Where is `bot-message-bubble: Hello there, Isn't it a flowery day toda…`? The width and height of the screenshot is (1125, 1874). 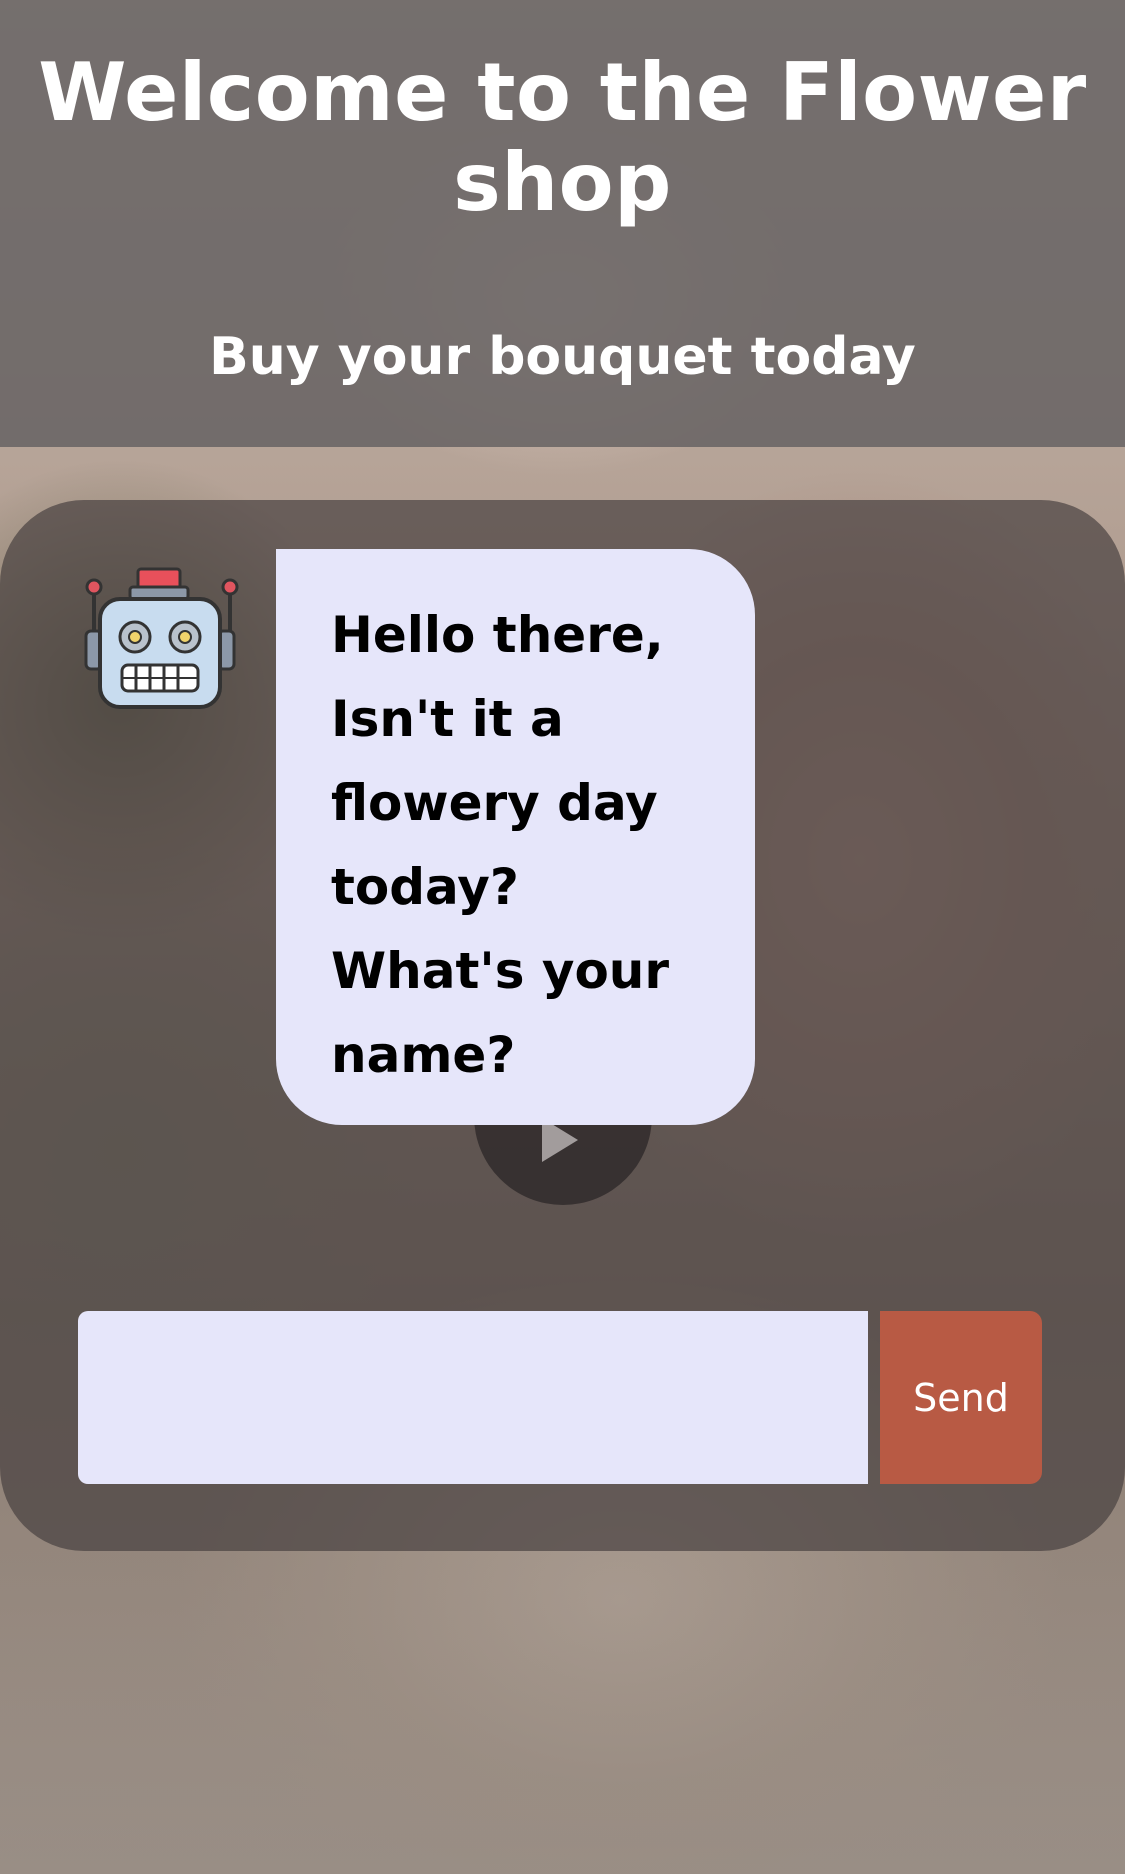
bot-message-bubble: Hello there, Isn't it a flowery day toda… is located at coordinates (515, 837).